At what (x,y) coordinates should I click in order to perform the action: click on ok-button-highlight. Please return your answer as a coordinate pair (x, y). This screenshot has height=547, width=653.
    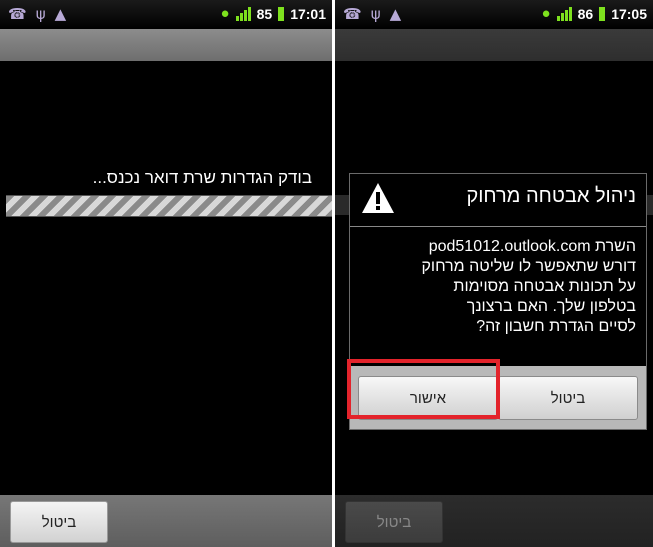
    Looking at the image, I should click on (423, 389).